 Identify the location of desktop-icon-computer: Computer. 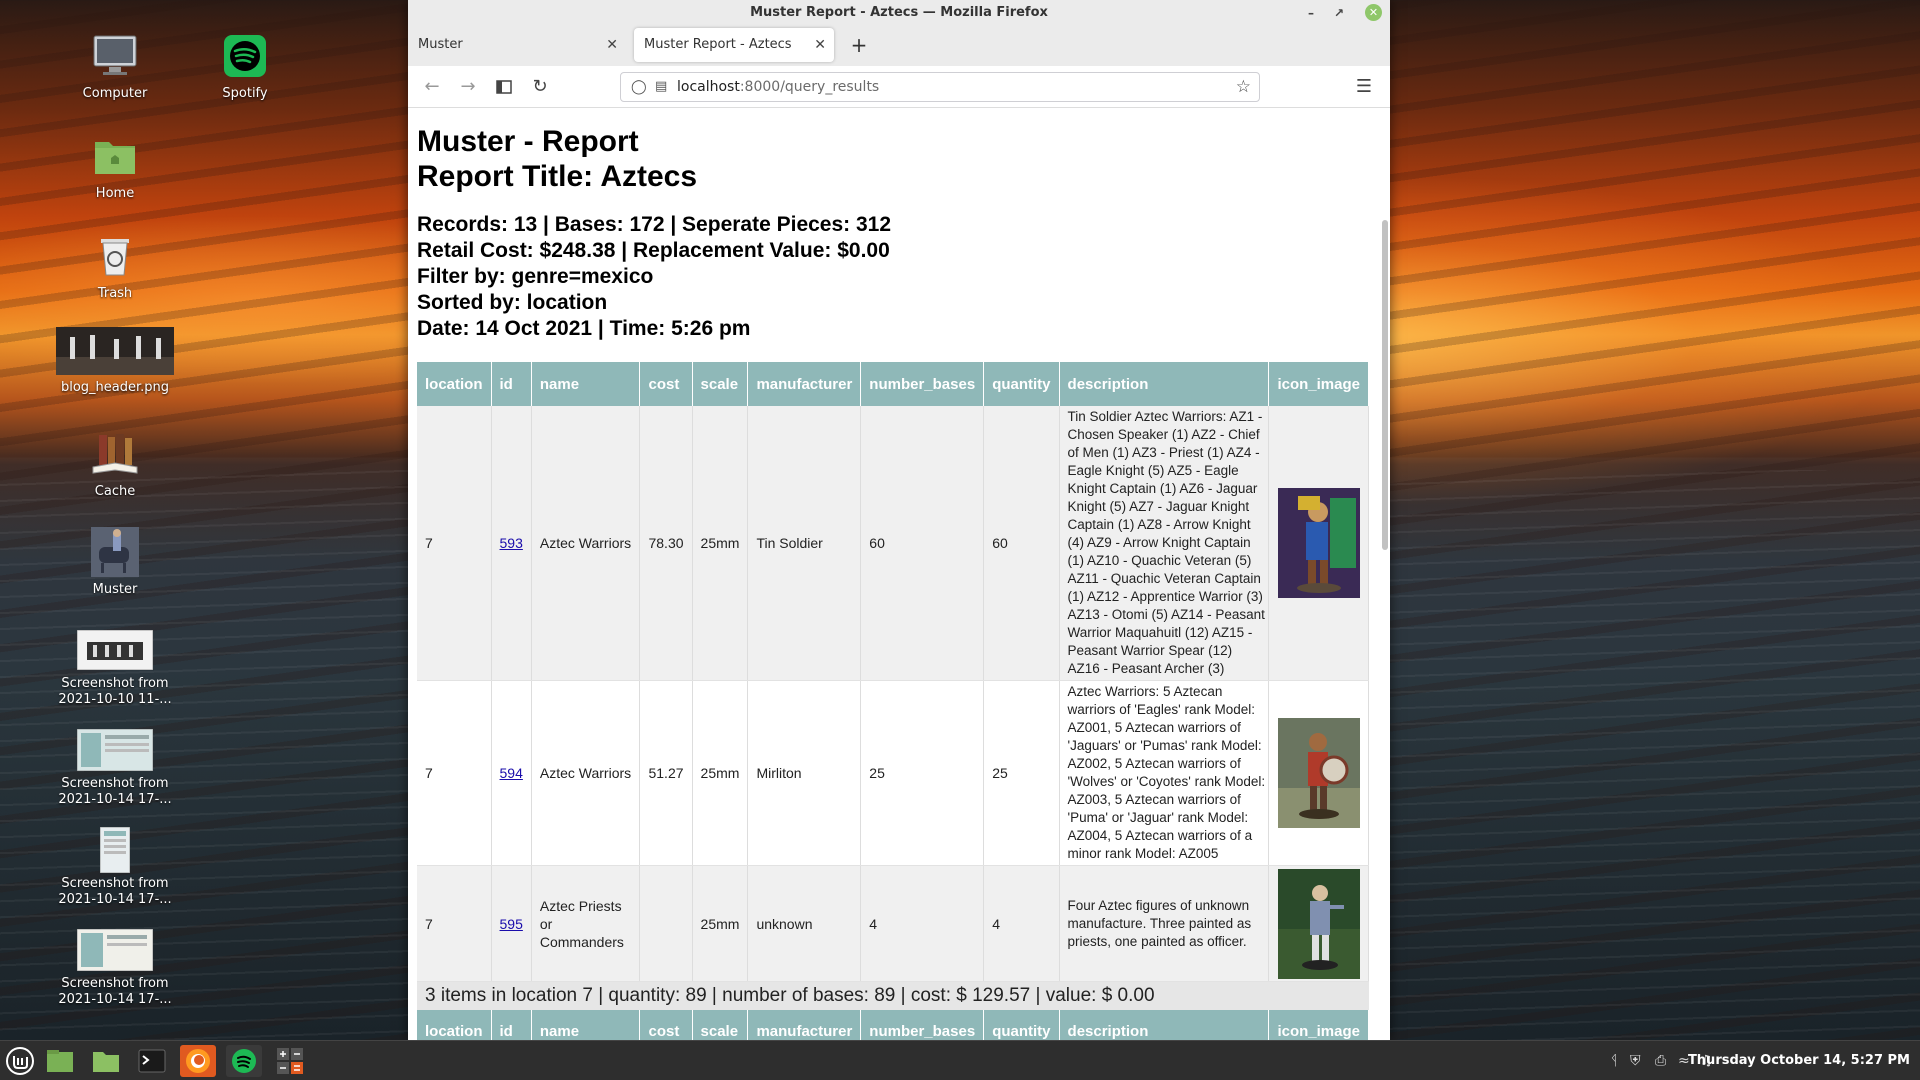
(115, 66).